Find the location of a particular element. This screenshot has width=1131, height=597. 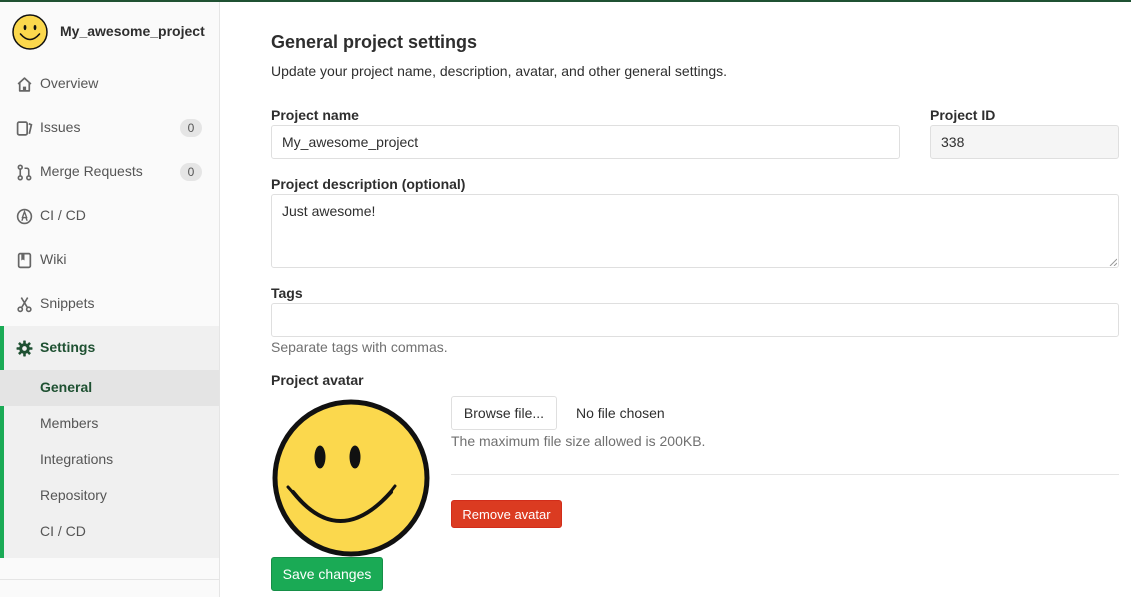

project-title: My_awesome_project is located at coordinates (134, 31).